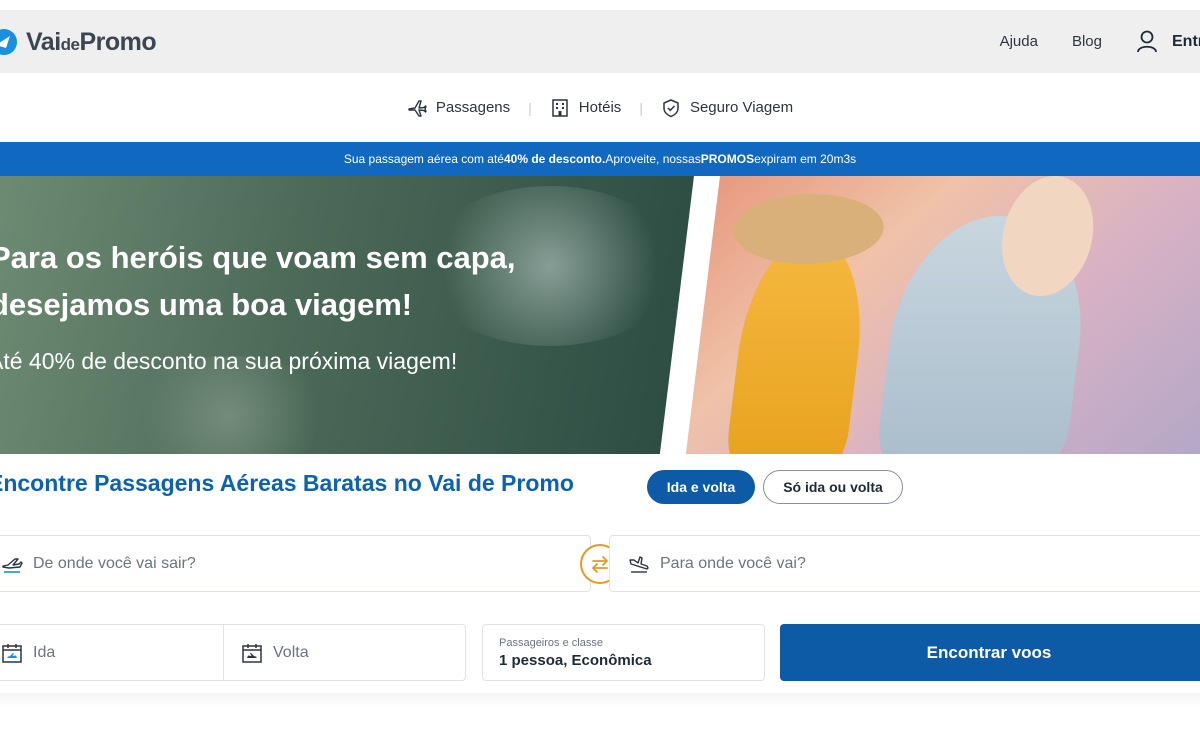 The image size is (1200, 750). What do you see at coordinates (639, 564) in the screenshot?
I see `airplane-landing-icon` at bounding box center [639, 564].